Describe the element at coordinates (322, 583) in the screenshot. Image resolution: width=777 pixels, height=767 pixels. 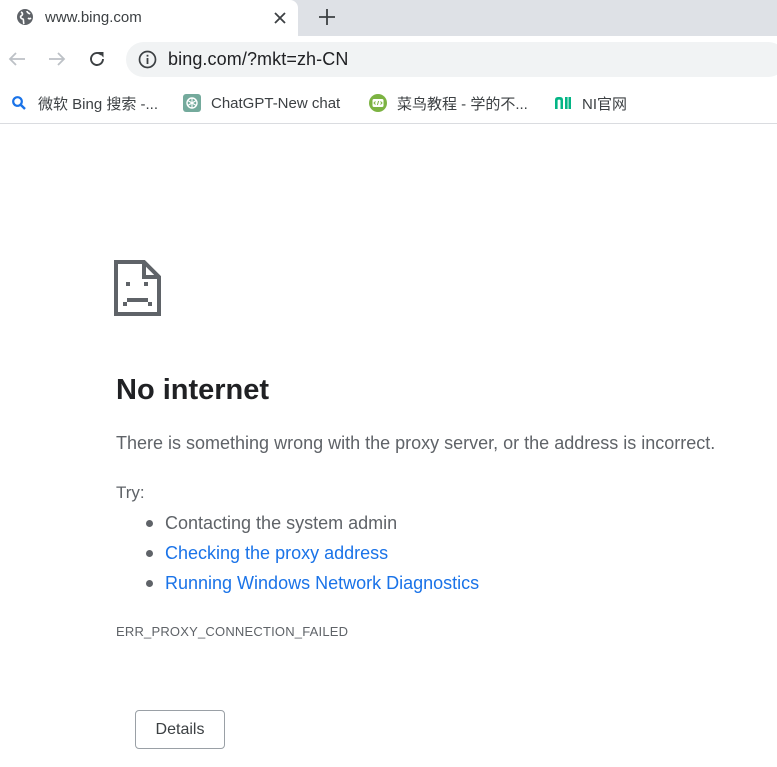
I see `suggestion-network-diagnostics-link: Running Windows Network Diagnostics` at that location.